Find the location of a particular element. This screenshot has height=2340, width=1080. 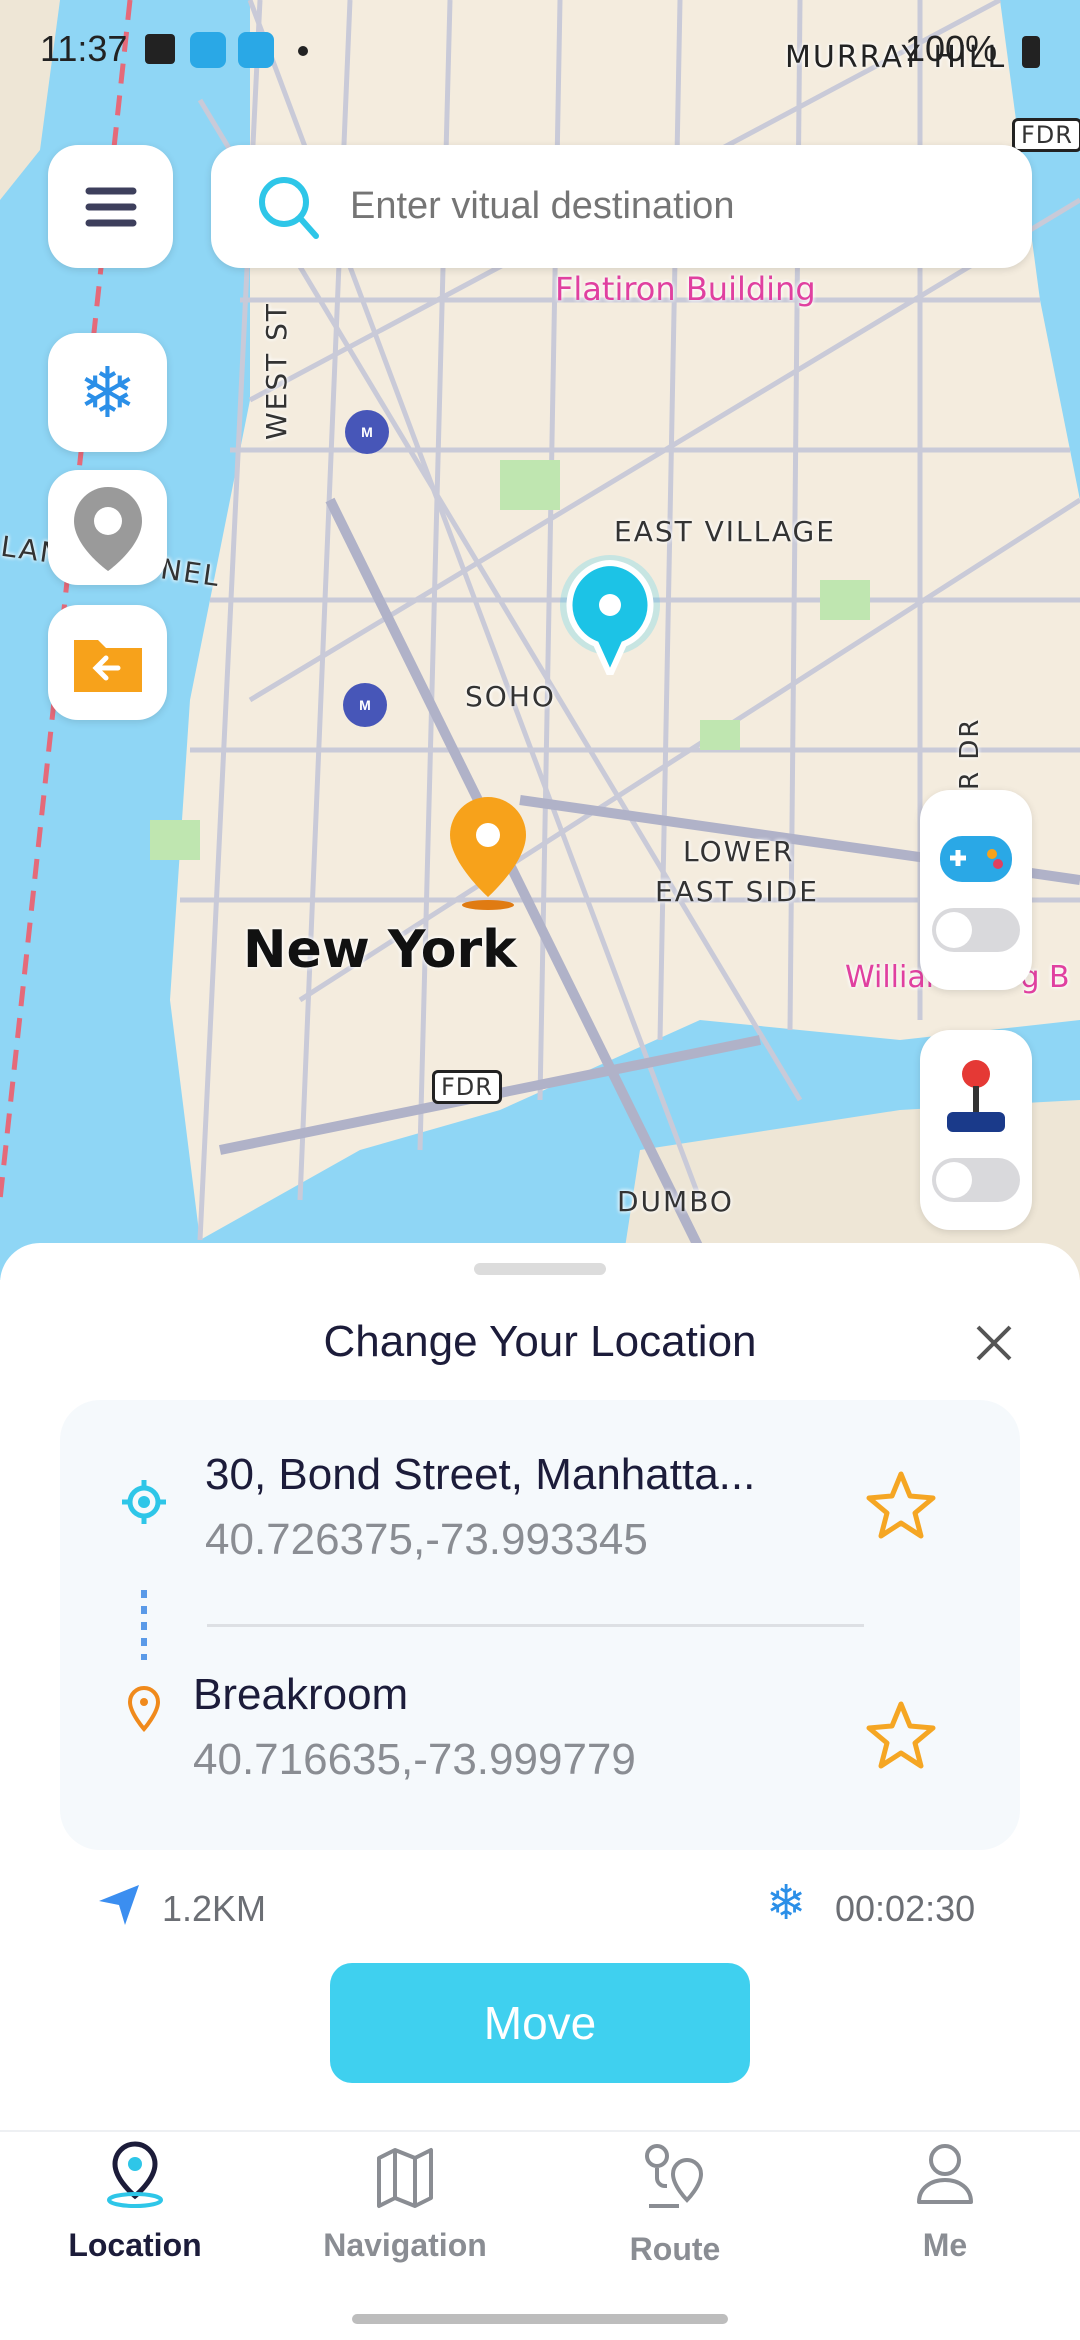

battery-text: 100% is located at coordinates (951, 48).